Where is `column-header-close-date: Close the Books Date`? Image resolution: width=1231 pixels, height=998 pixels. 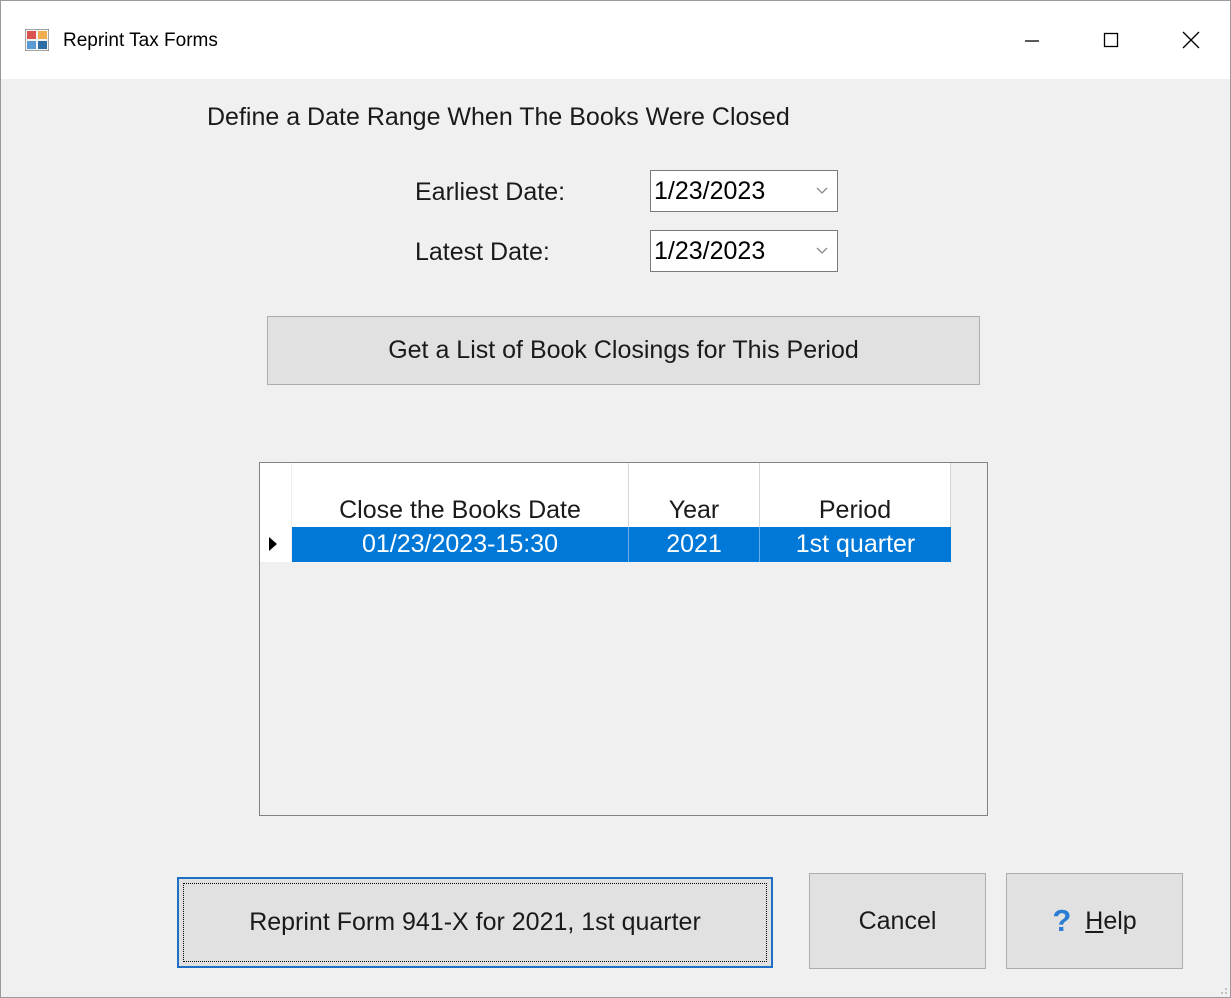 column-header-close-date: Close the Books Date is located at coordinates (460, 495).